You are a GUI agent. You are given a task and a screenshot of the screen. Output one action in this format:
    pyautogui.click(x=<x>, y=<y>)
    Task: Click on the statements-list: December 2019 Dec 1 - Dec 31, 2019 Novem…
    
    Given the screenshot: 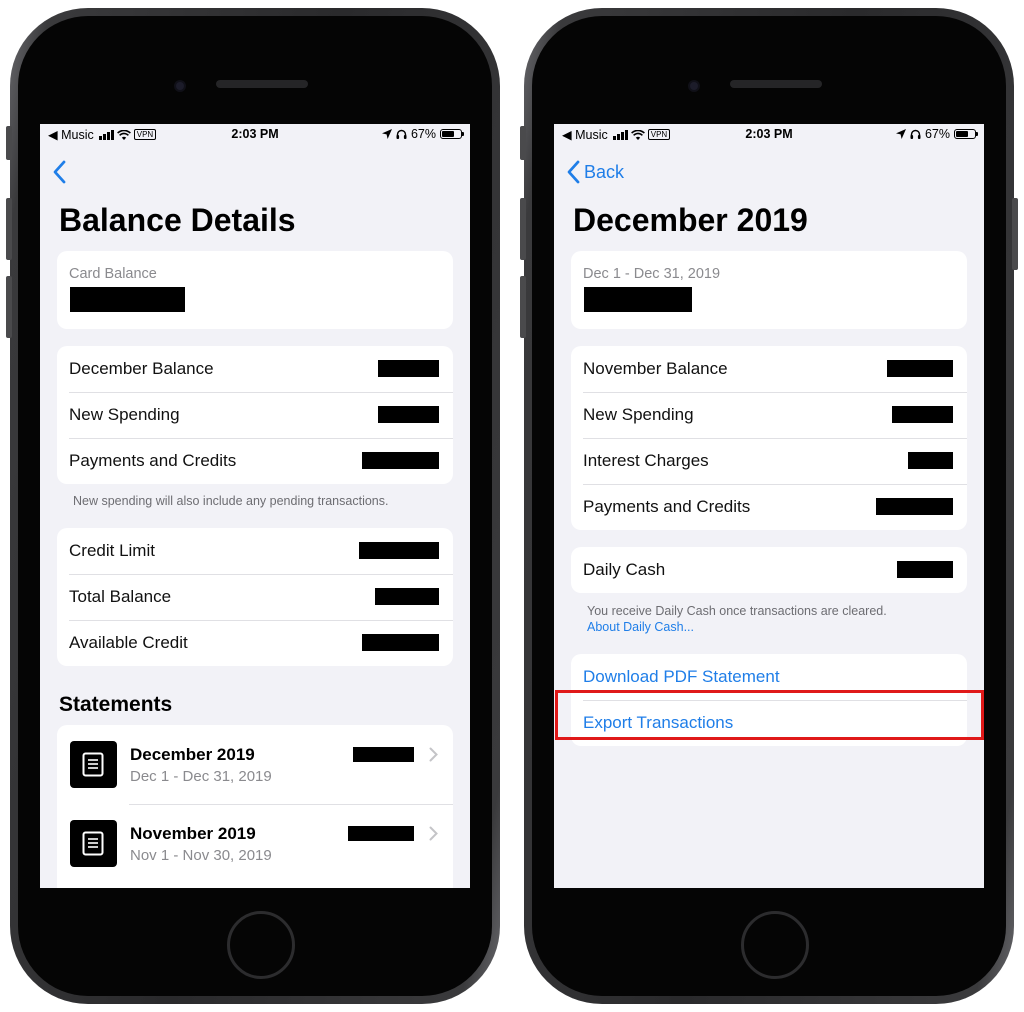 What is the action you would take?
    pyautogui.click(x=255, y=806)
    